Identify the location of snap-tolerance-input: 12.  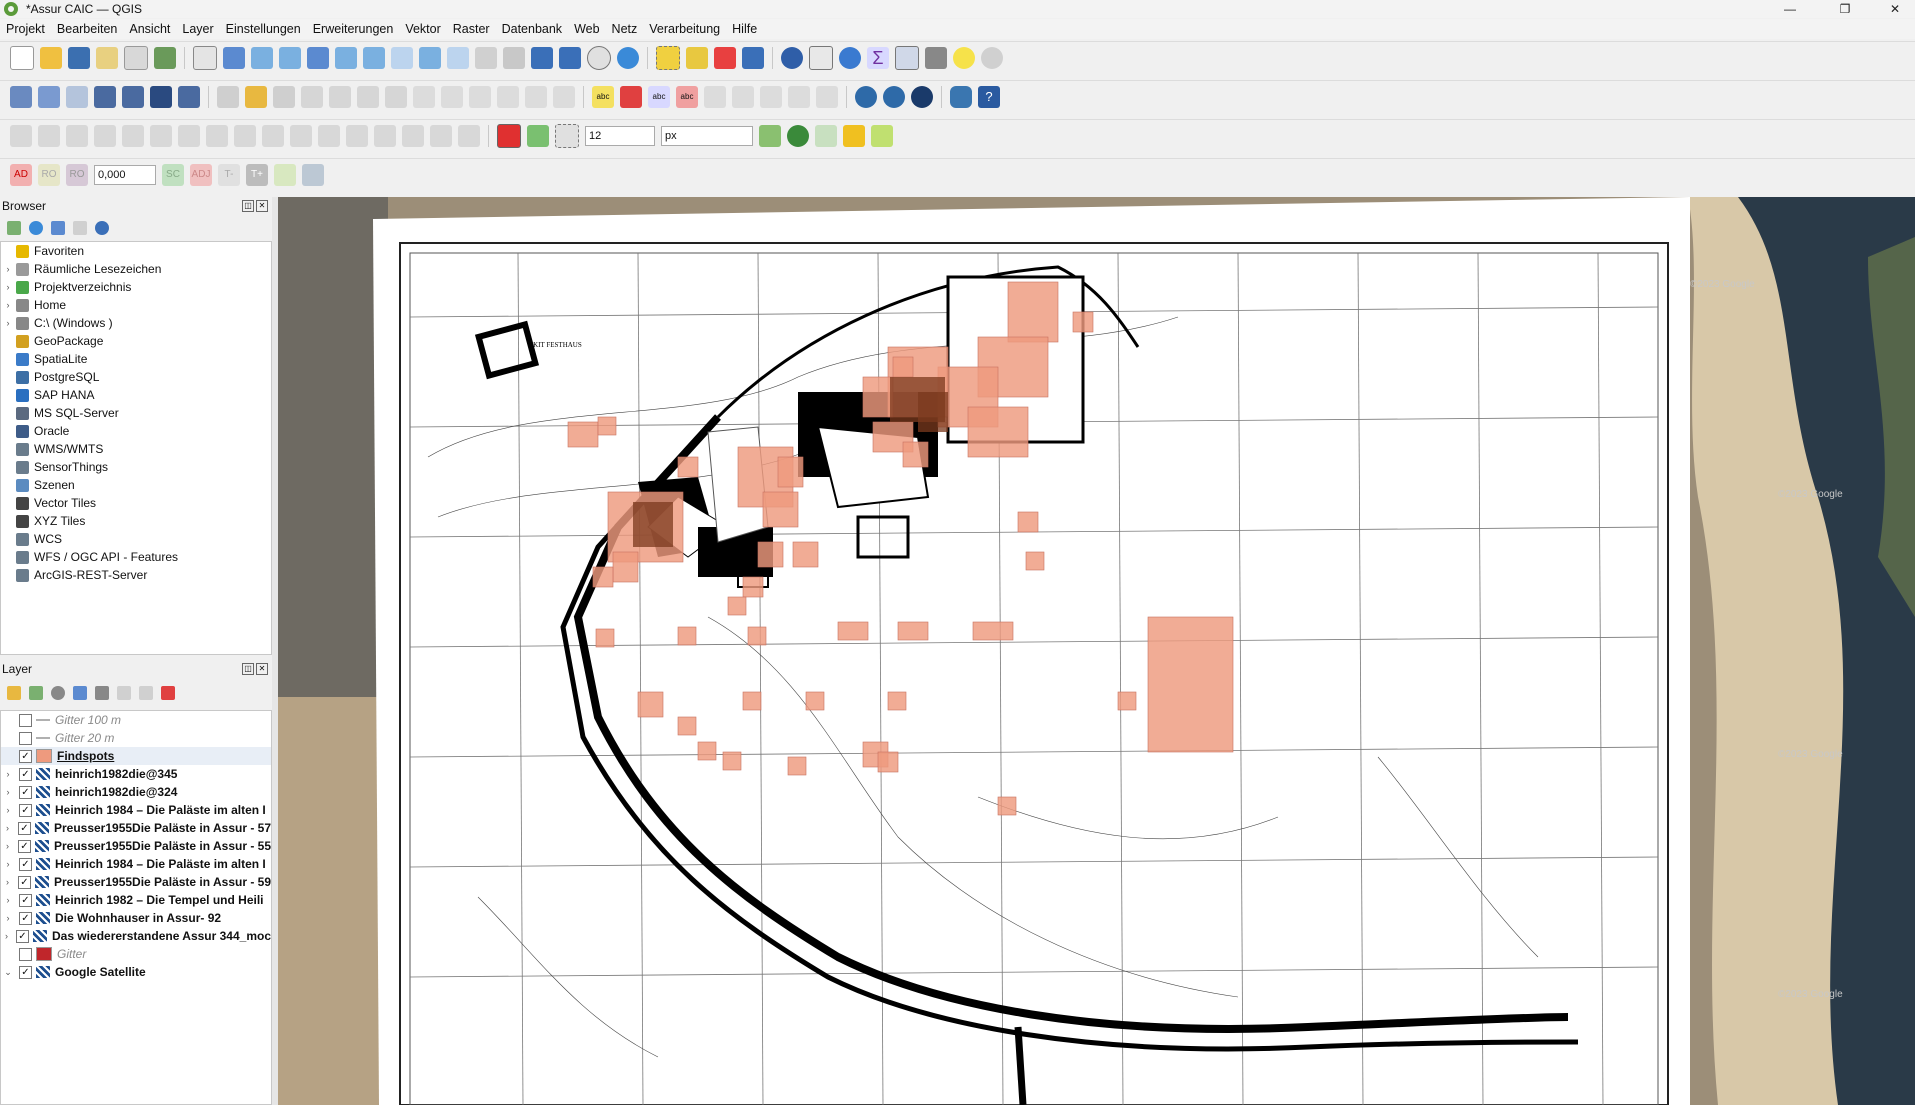
(620, 136).